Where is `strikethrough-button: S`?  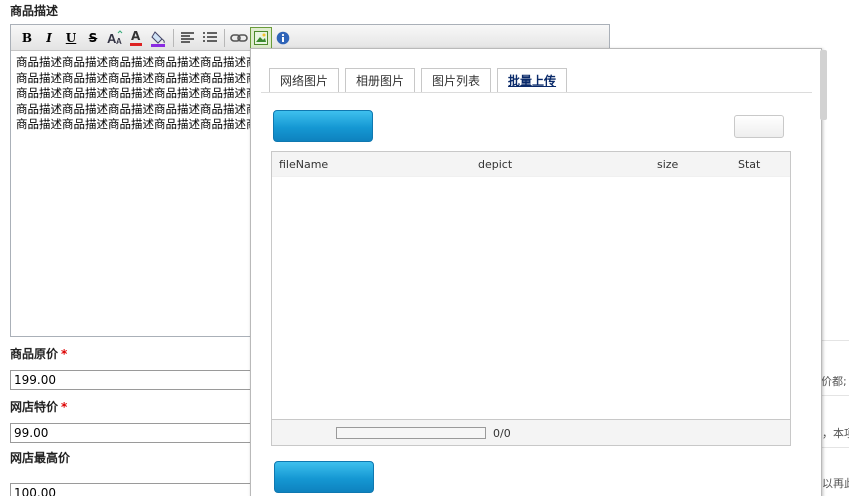 strikethrough-button: S is located at coordinates (93, 38).